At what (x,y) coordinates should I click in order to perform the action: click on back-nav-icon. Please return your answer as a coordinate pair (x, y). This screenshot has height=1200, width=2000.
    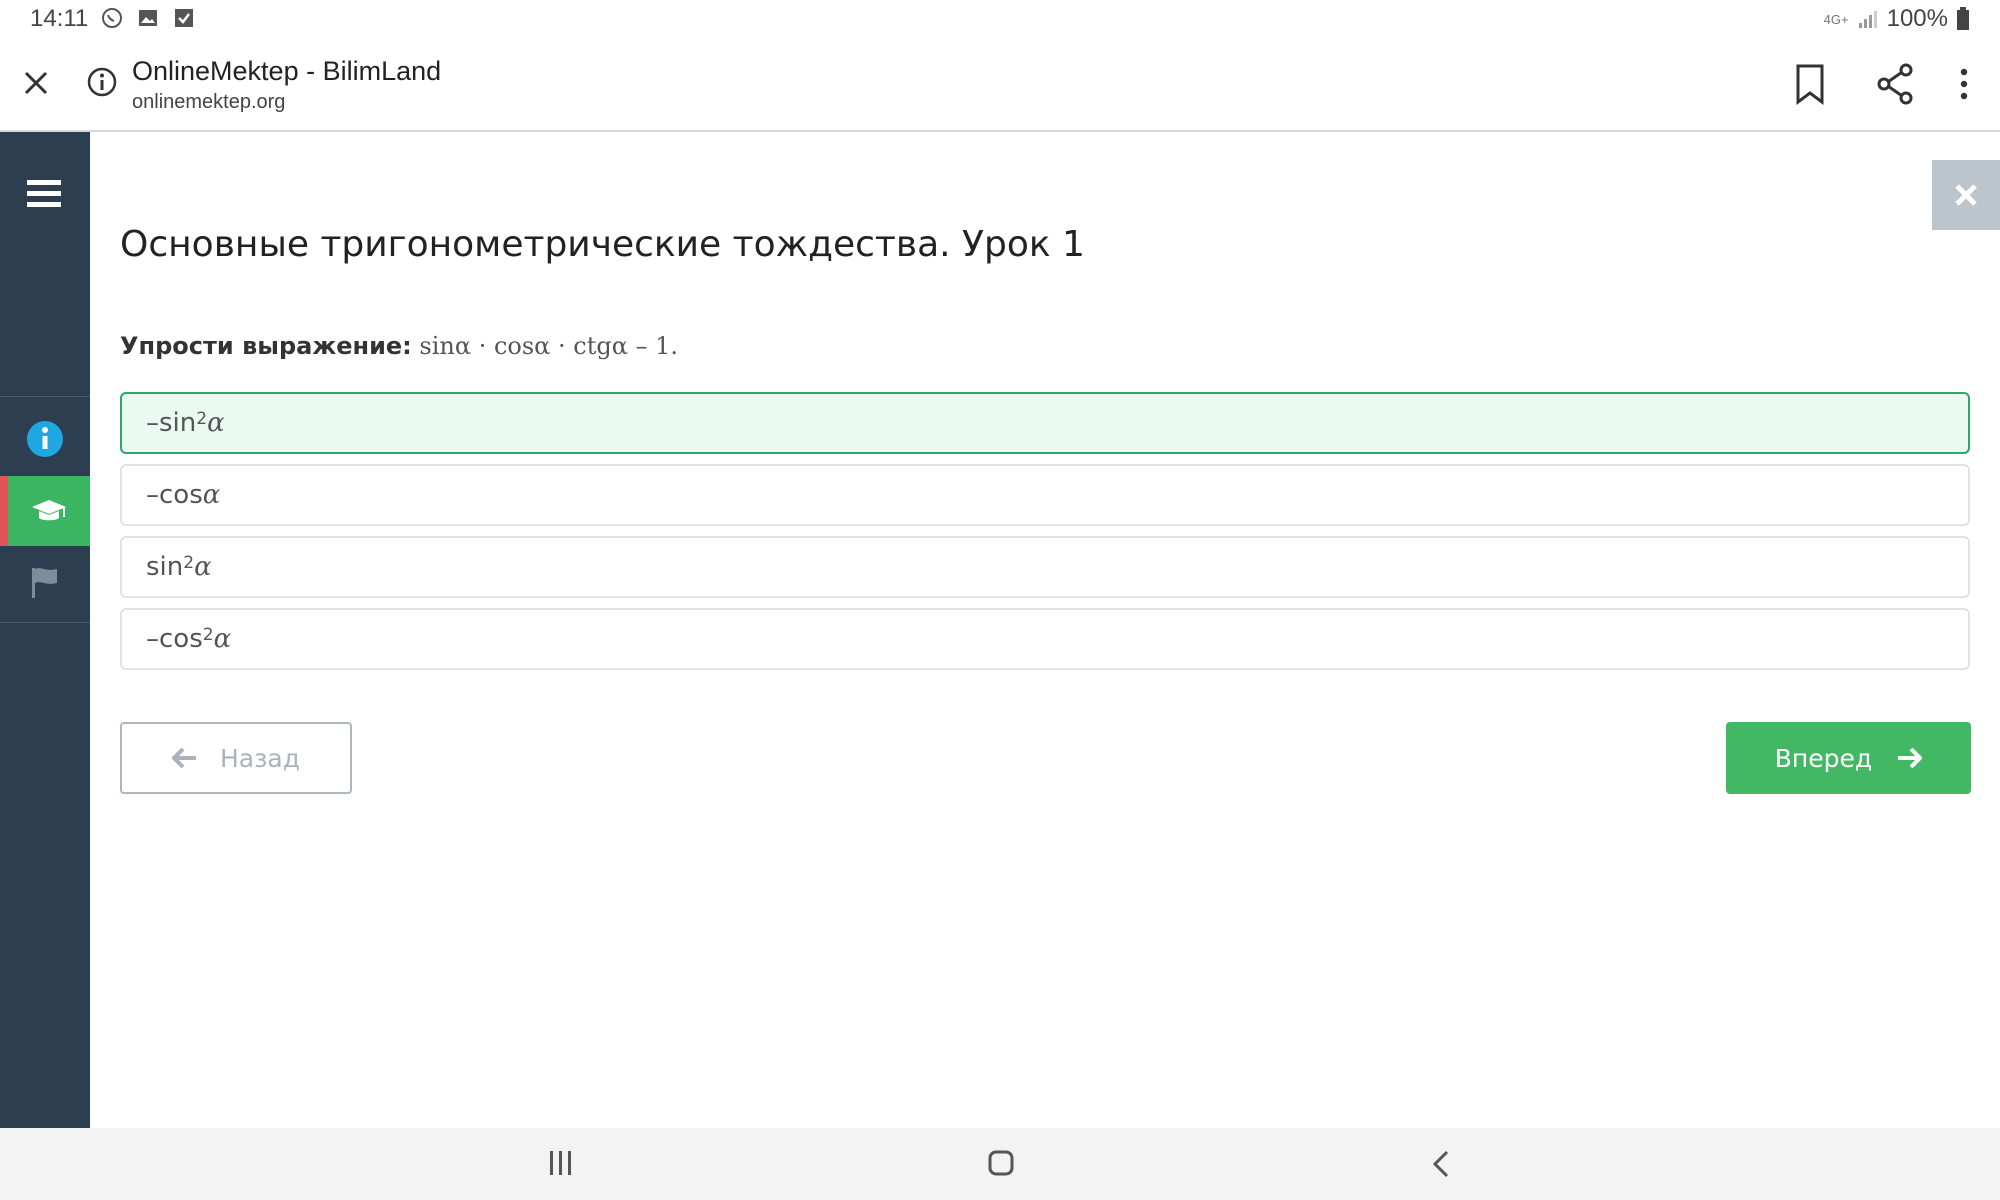
    Looking at the image, I should click on (1441, 1164).